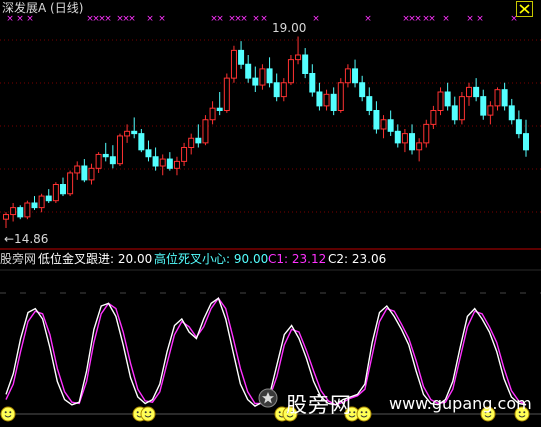  I want to click on close-x-icon, so click(524, 9).